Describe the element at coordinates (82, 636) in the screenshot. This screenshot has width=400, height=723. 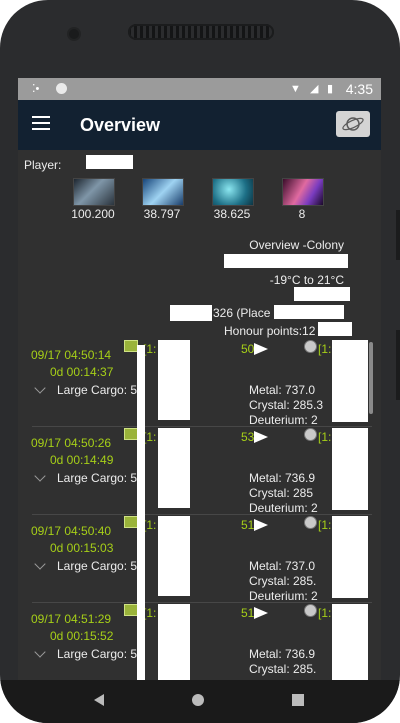
I see `fleet-countdown: 0d 00:15:52` at that location.